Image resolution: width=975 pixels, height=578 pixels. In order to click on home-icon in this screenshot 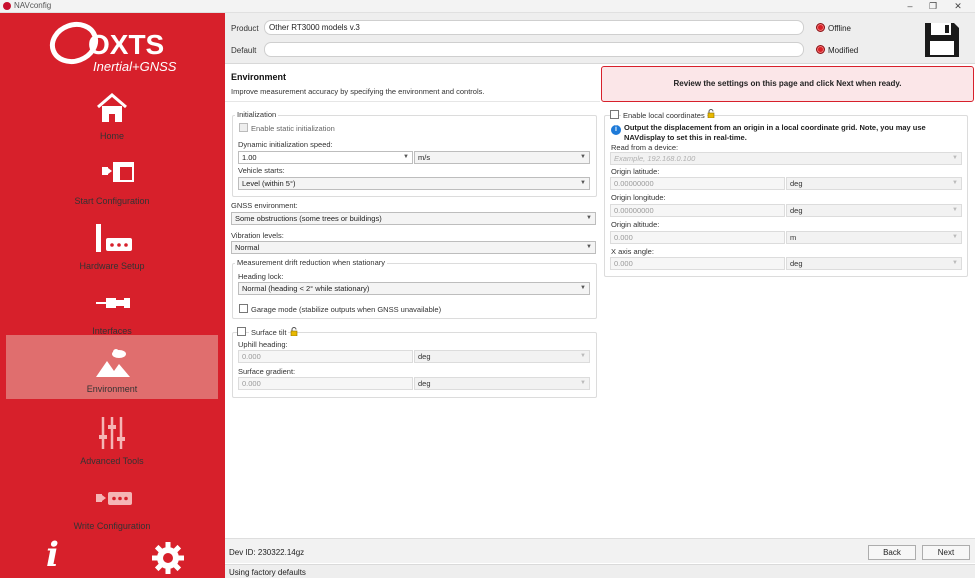, I will do `click(112, 107)`.